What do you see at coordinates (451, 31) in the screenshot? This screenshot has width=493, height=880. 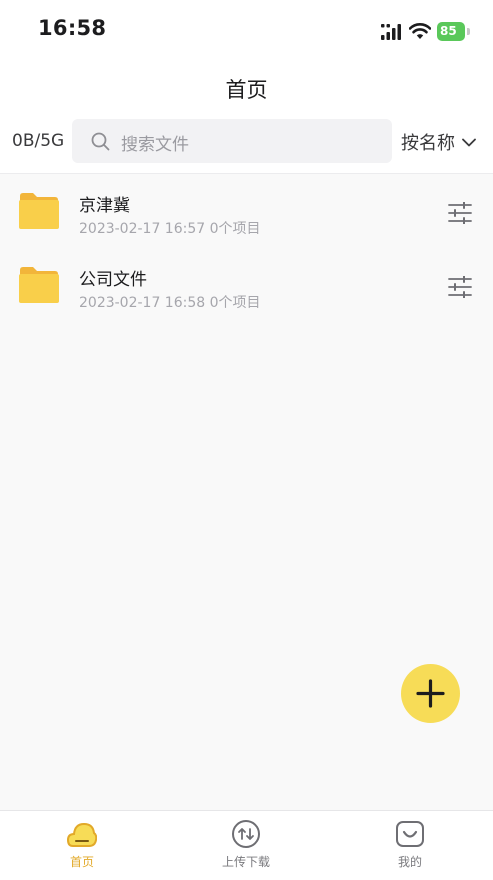 I see `battery-level: 85` at bounding box center [451, 31].